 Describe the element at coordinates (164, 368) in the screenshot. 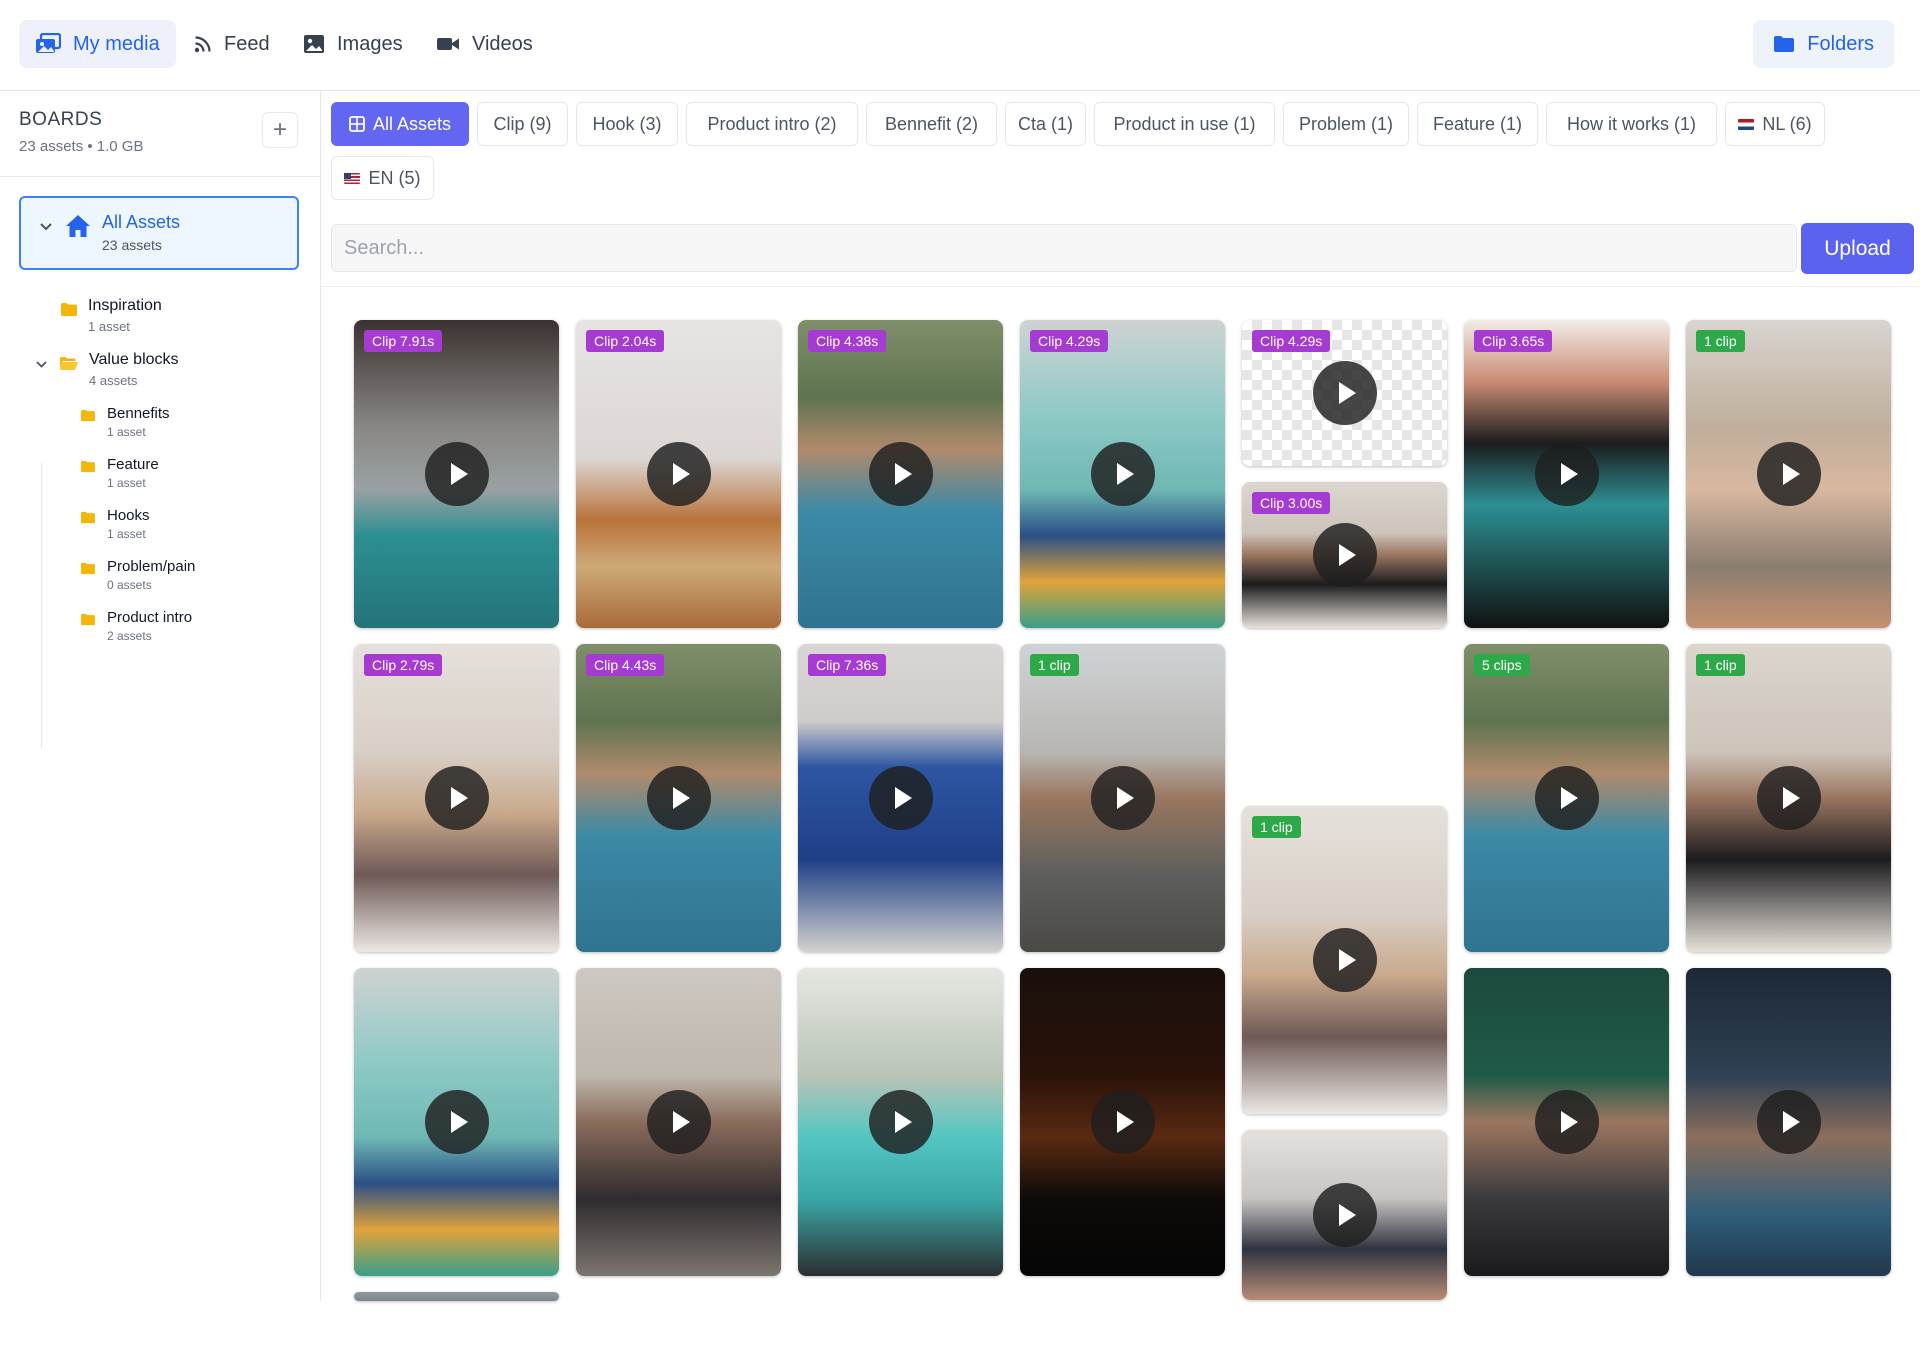

I see `folder-value-blocks: Value blocks 4 assets` at that location.